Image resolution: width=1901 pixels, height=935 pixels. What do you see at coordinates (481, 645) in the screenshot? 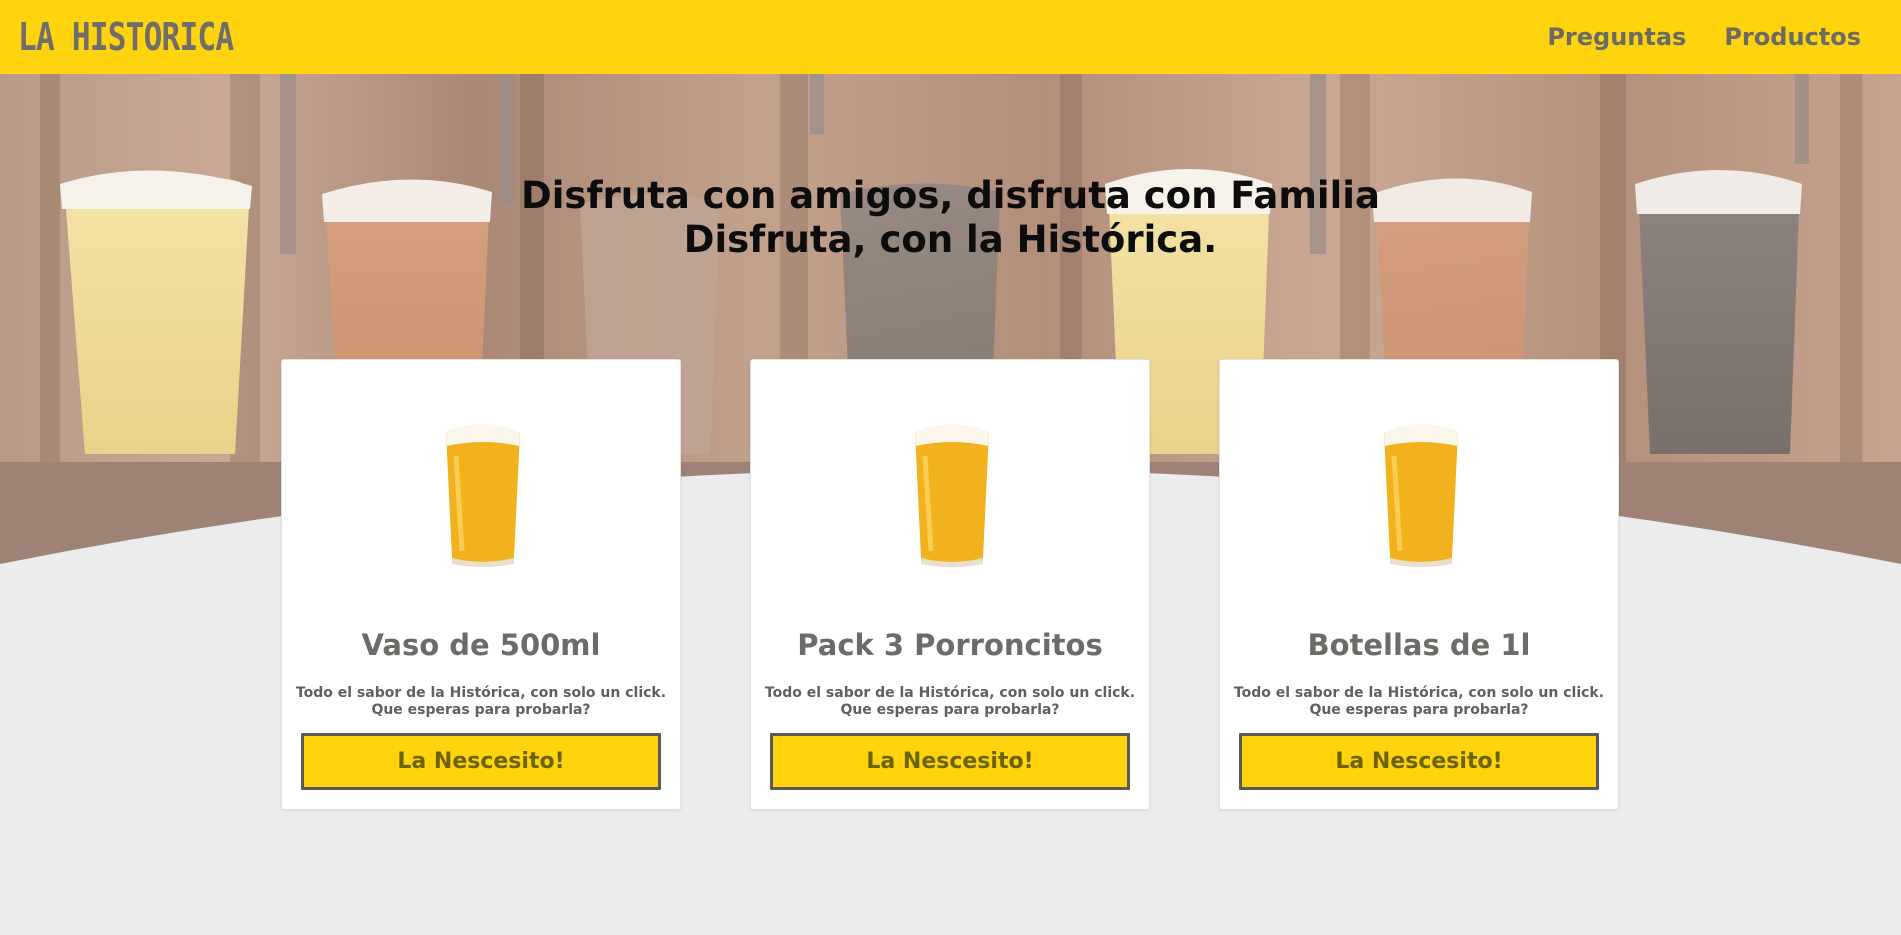
I see `product-title: Vaso de 500ml` at bounding box center [481, 645].